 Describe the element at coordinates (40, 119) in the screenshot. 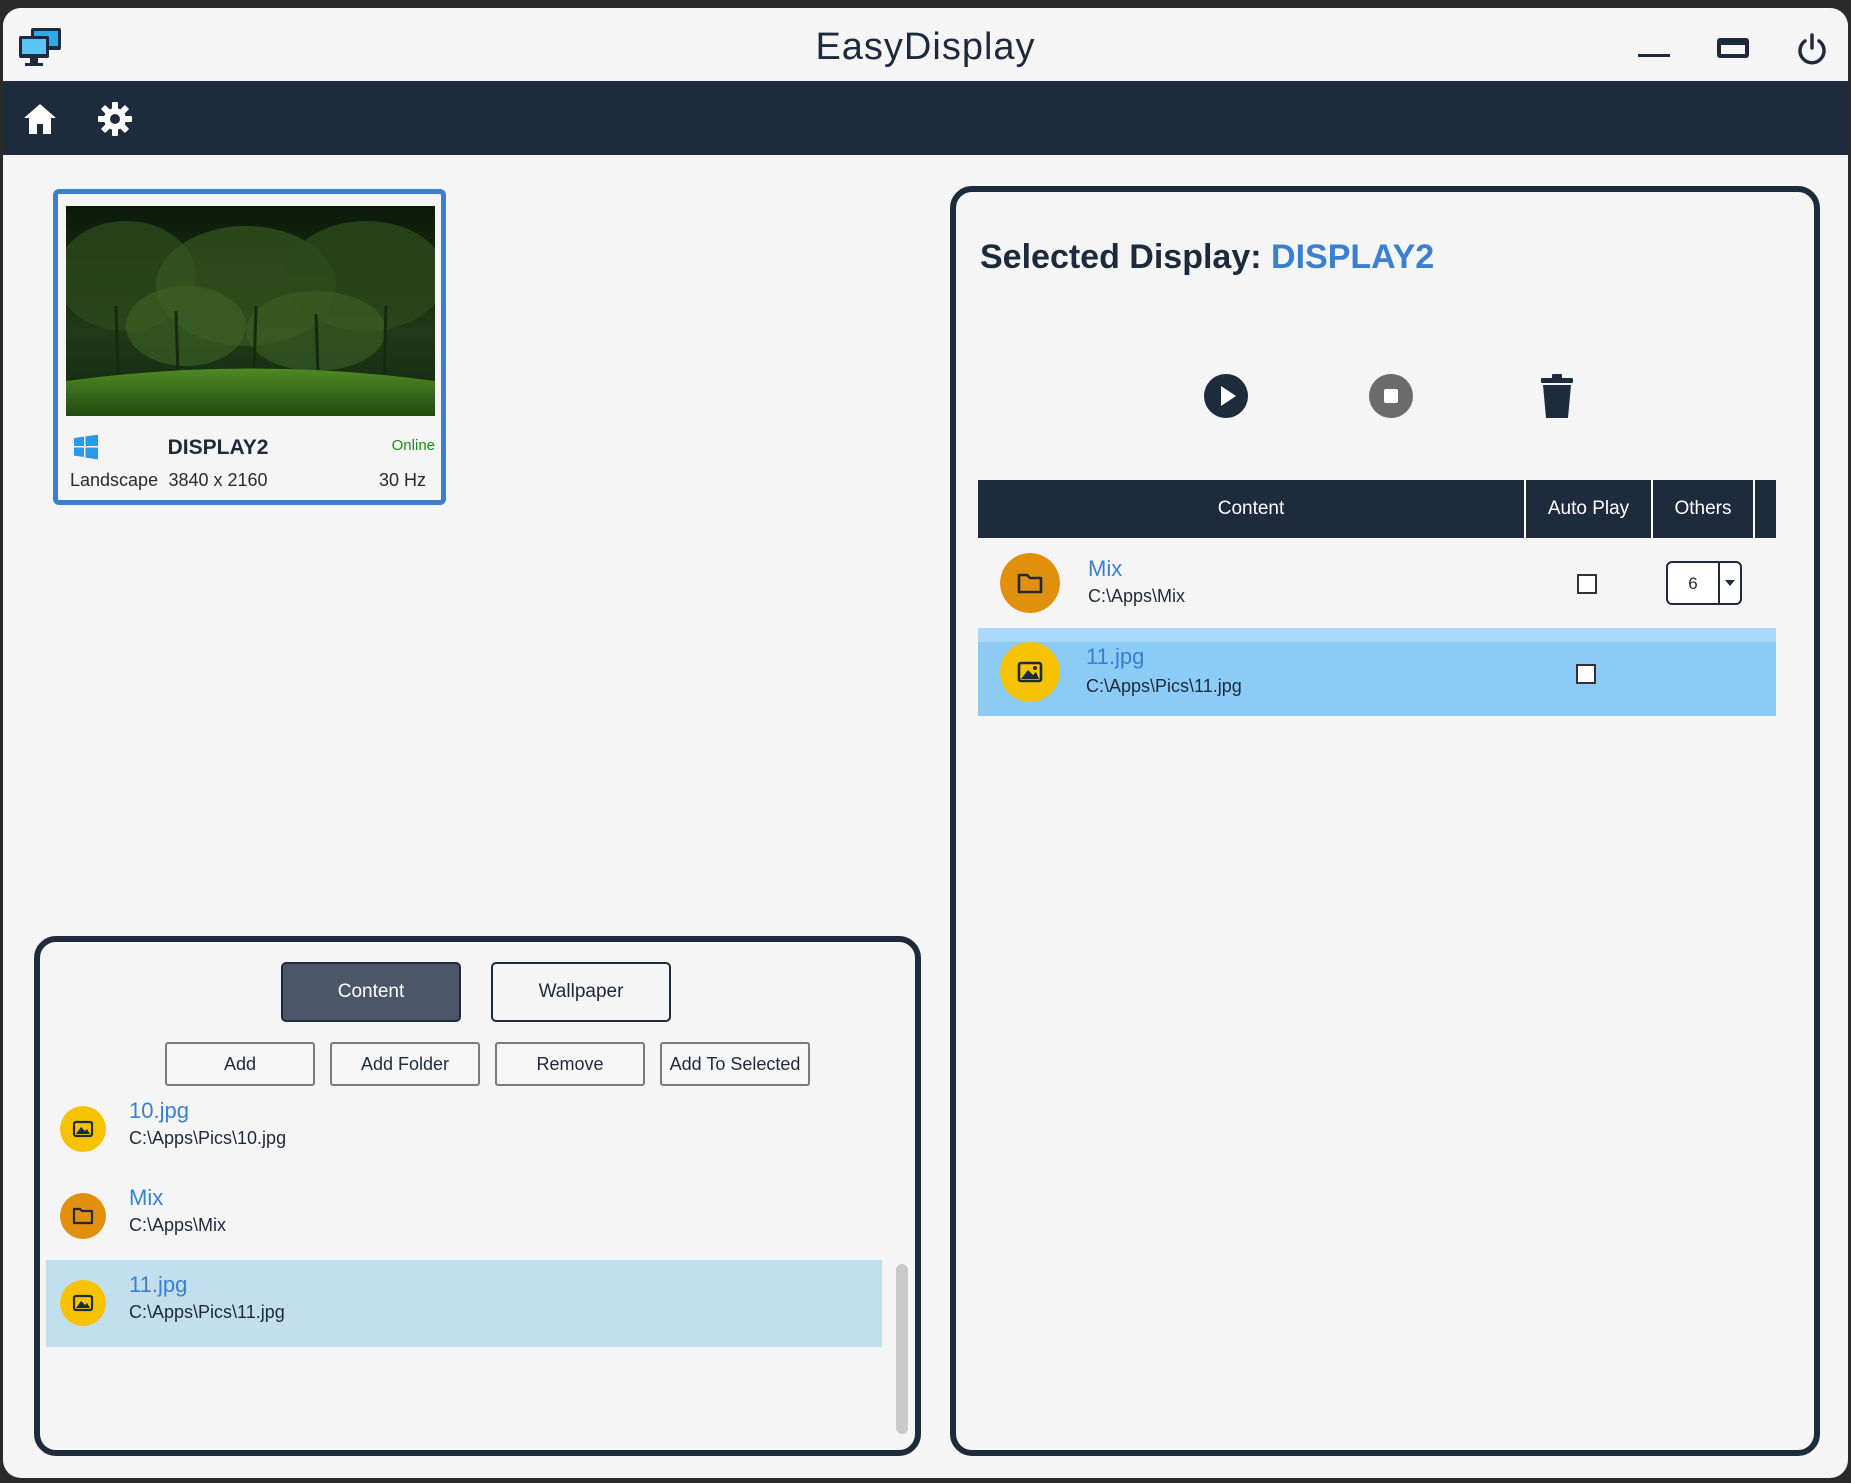

I see `home-icon` at that location.